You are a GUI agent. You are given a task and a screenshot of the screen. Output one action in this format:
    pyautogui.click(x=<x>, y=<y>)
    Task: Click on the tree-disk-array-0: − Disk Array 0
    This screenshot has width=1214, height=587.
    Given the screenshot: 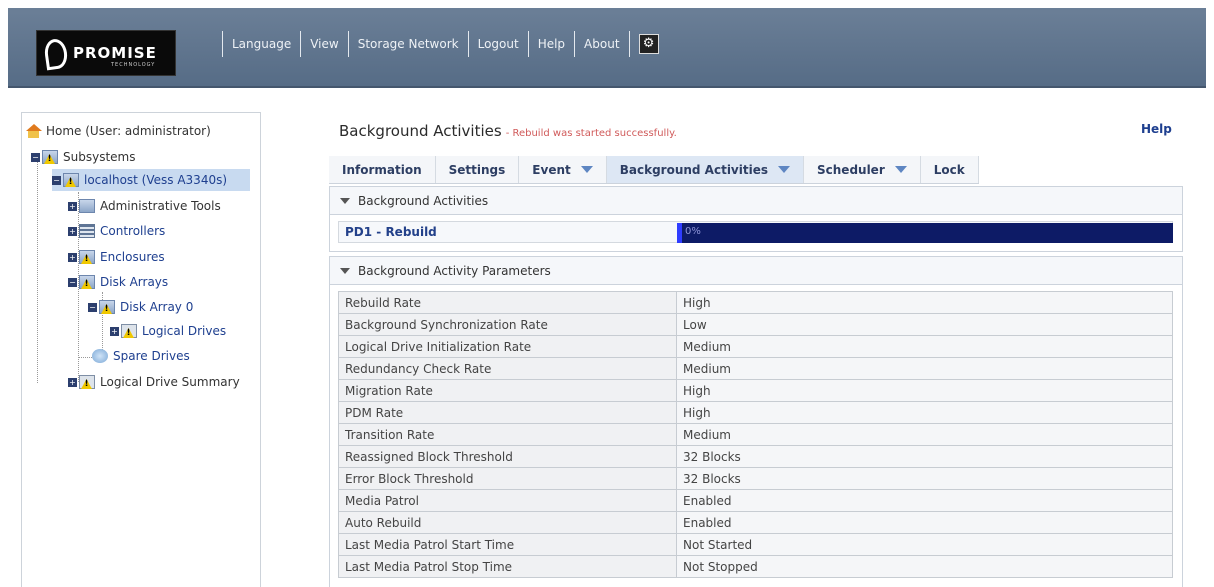 What is the action you would take?
    pyautogui.click(x=140, y=307)
    